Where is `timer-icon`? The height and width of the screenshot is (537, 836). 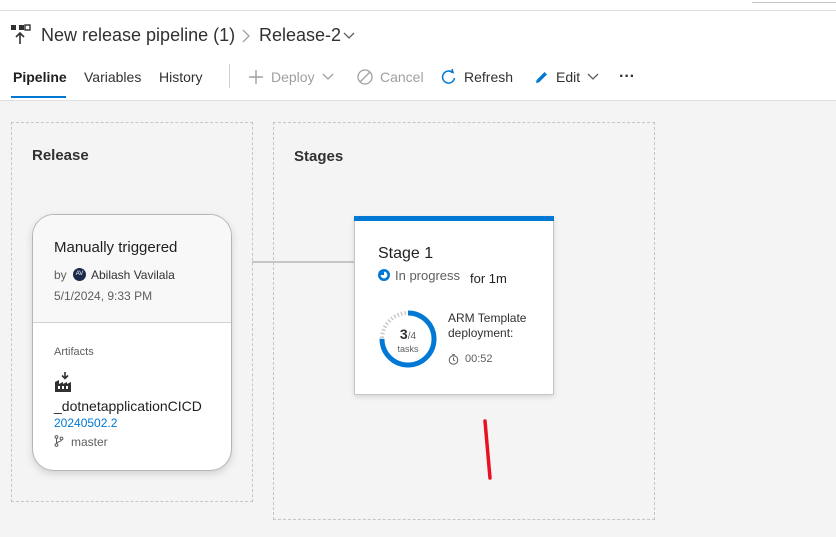
timer-icon is located at coordinates (453, 359).